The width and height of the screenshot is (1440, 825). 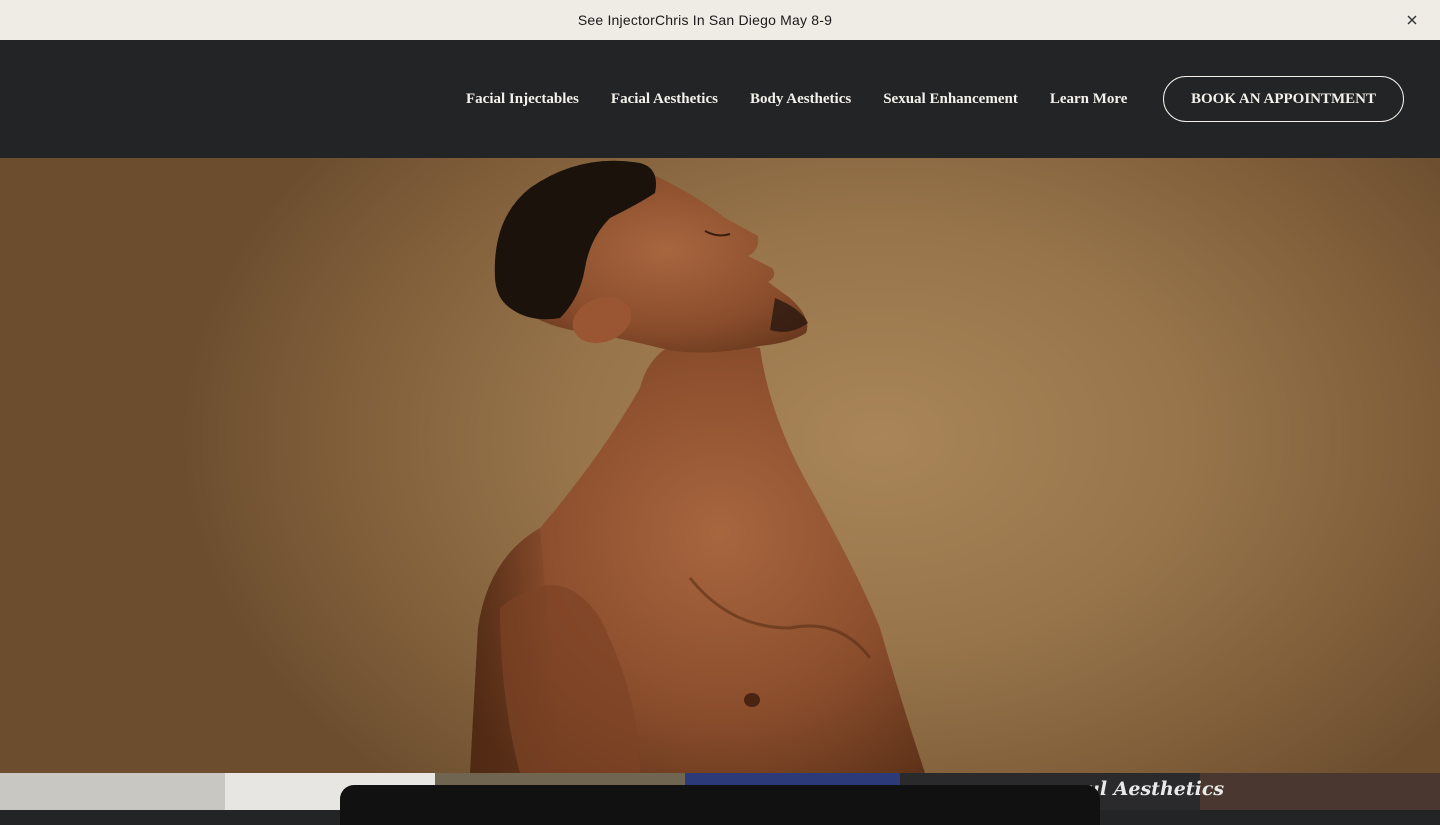 What do you see at coordinates (705, 20) in the screenshot?
I see `announcement-text: See InjectorChris In San Diego May 8-9` at bounding box center [705, 20].